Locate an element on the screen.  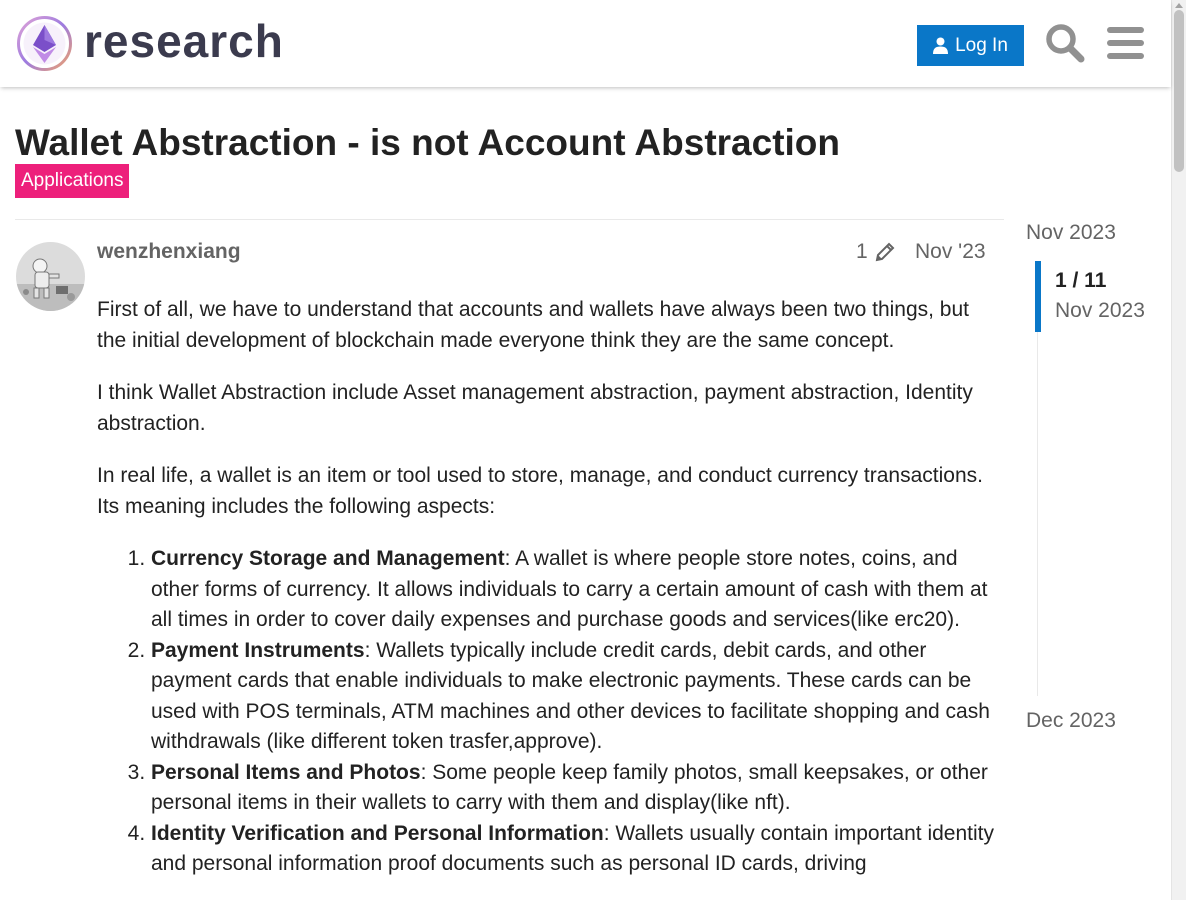
login-label: Log In is located at coordinates (981, 45).